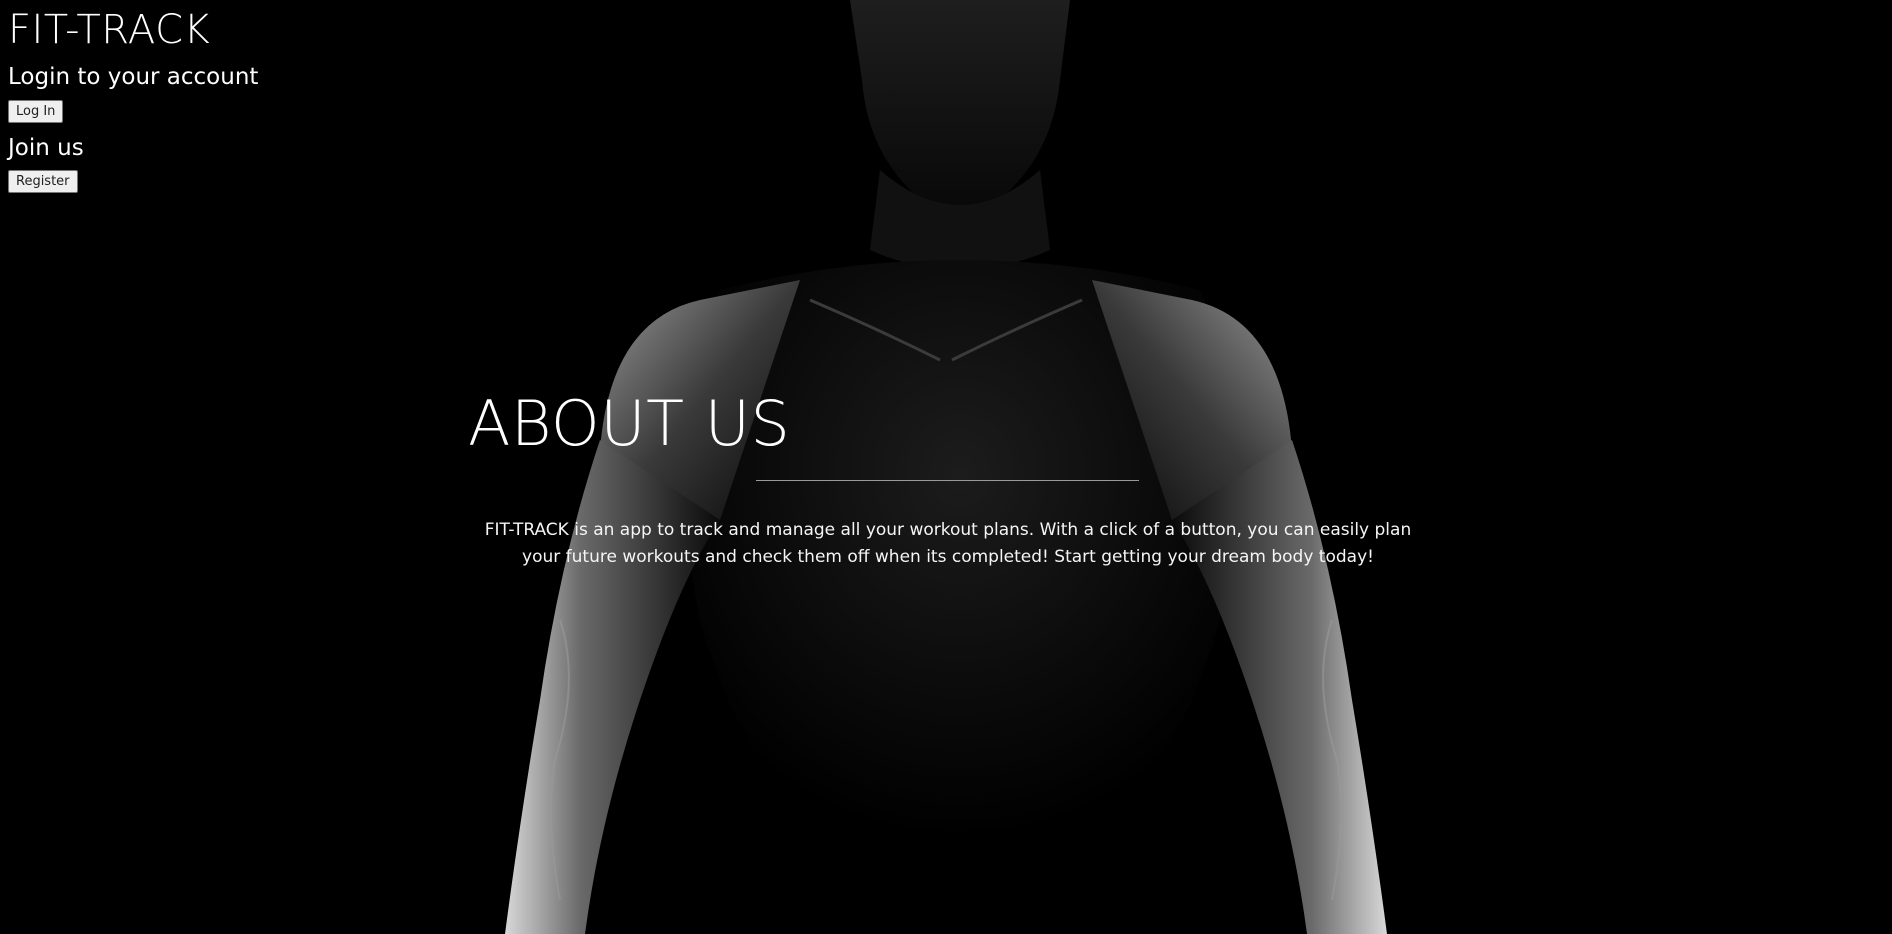  What do you see at coordinates (46, 147) in the screenshot?
I see `register-heading: Join us` at bounding box center [46, 147].